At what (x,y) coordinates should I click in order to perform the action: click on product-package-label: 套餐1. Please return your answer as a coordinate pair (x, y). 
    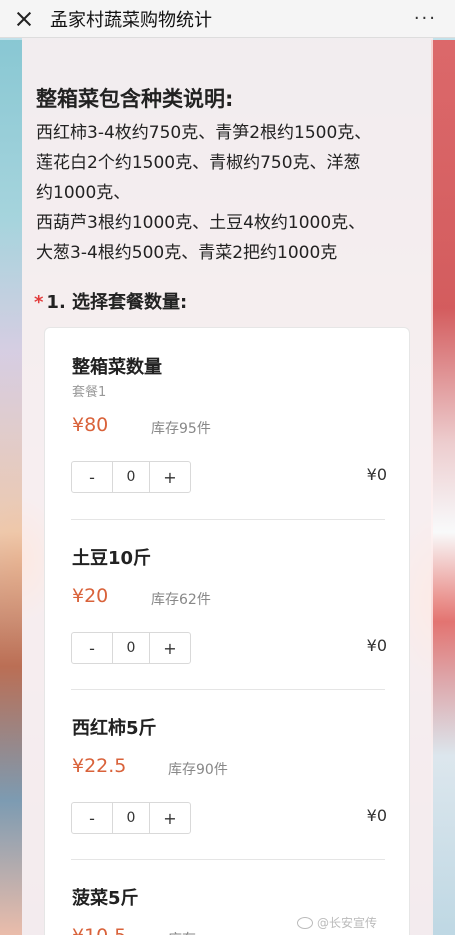
    Looking at the image, I should click on (89, 392).